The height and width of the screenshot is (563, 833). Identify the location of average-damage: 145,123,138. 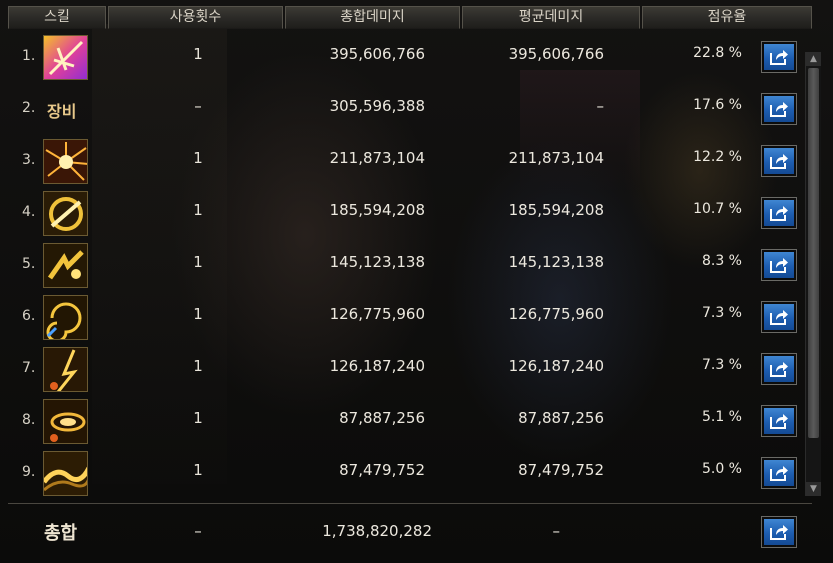
(556, 262).